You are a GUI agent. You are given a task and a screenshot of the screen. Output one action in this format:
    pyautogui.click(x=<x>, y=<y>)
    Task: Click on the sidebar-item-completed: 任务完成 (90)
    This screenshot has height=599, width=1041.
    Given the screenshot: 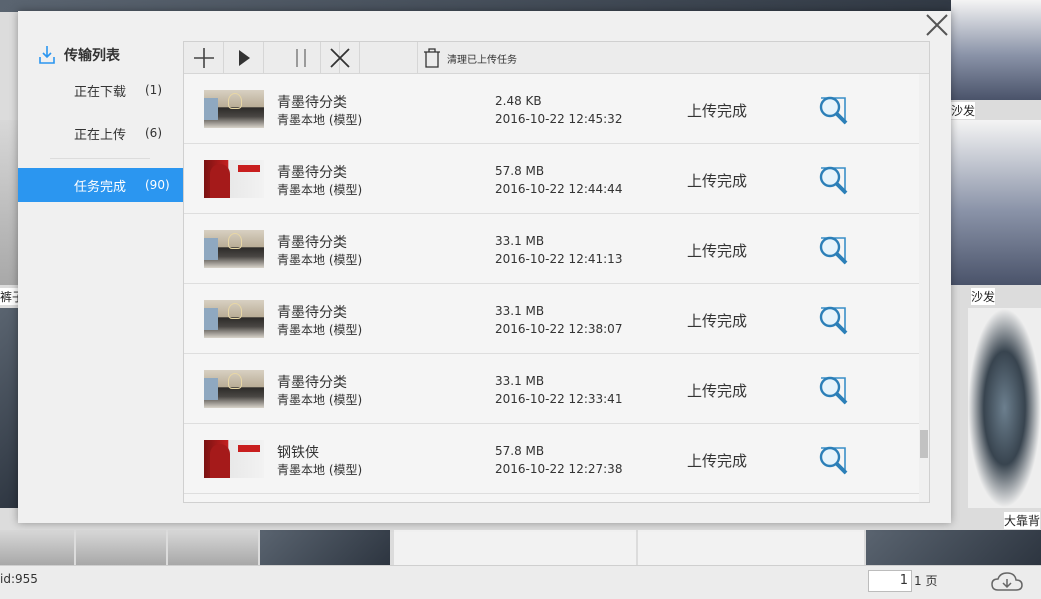 What is the action you would take?
    pyautogui.click(x=100, y=185)
    